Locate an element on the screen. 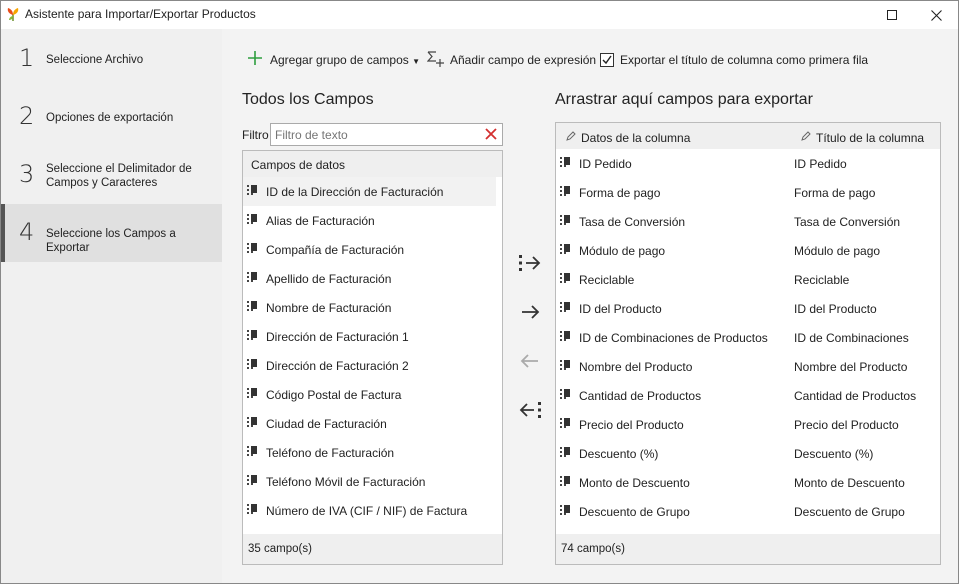 This screenshot has height=584, width=959. column-title-cell: Módulo de pago is located at coordinates (837, 251).